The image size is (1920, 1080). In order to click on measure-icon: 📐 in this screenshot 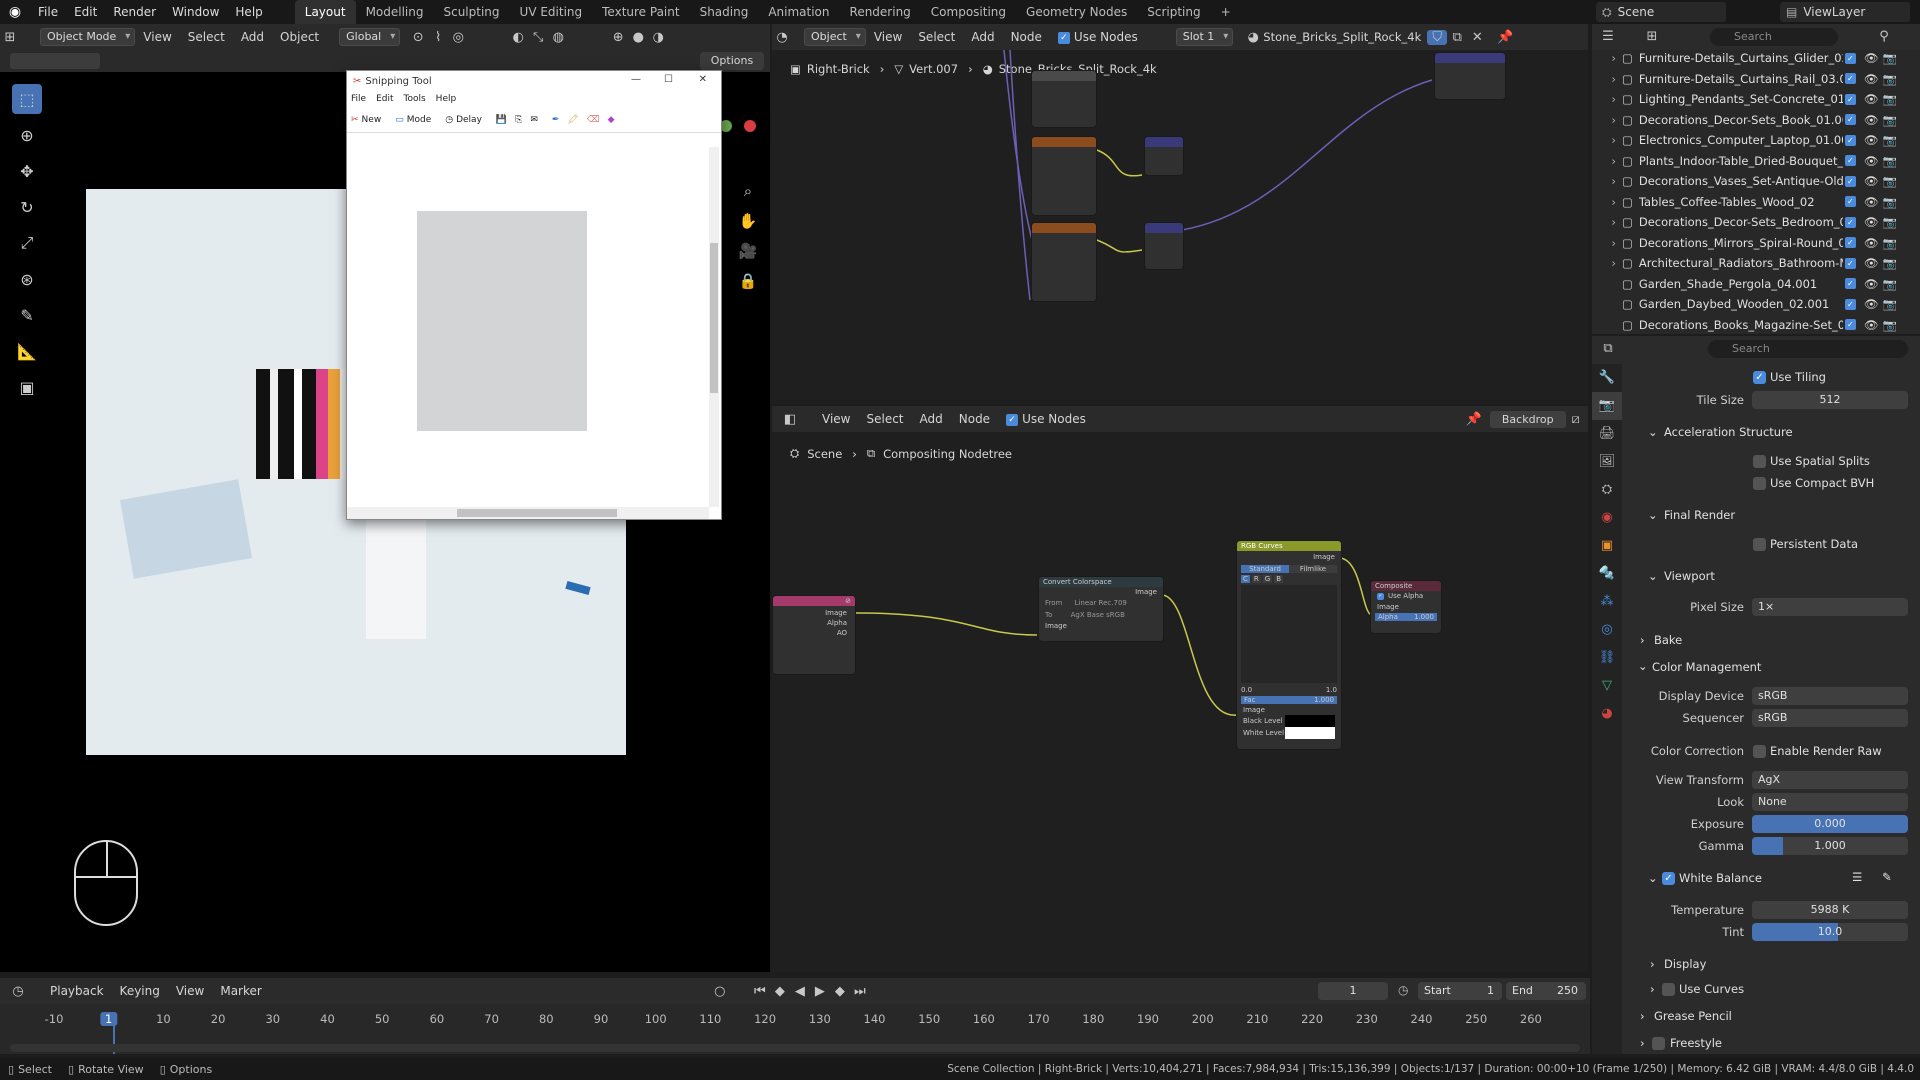, I will do `click(27, 351)`.